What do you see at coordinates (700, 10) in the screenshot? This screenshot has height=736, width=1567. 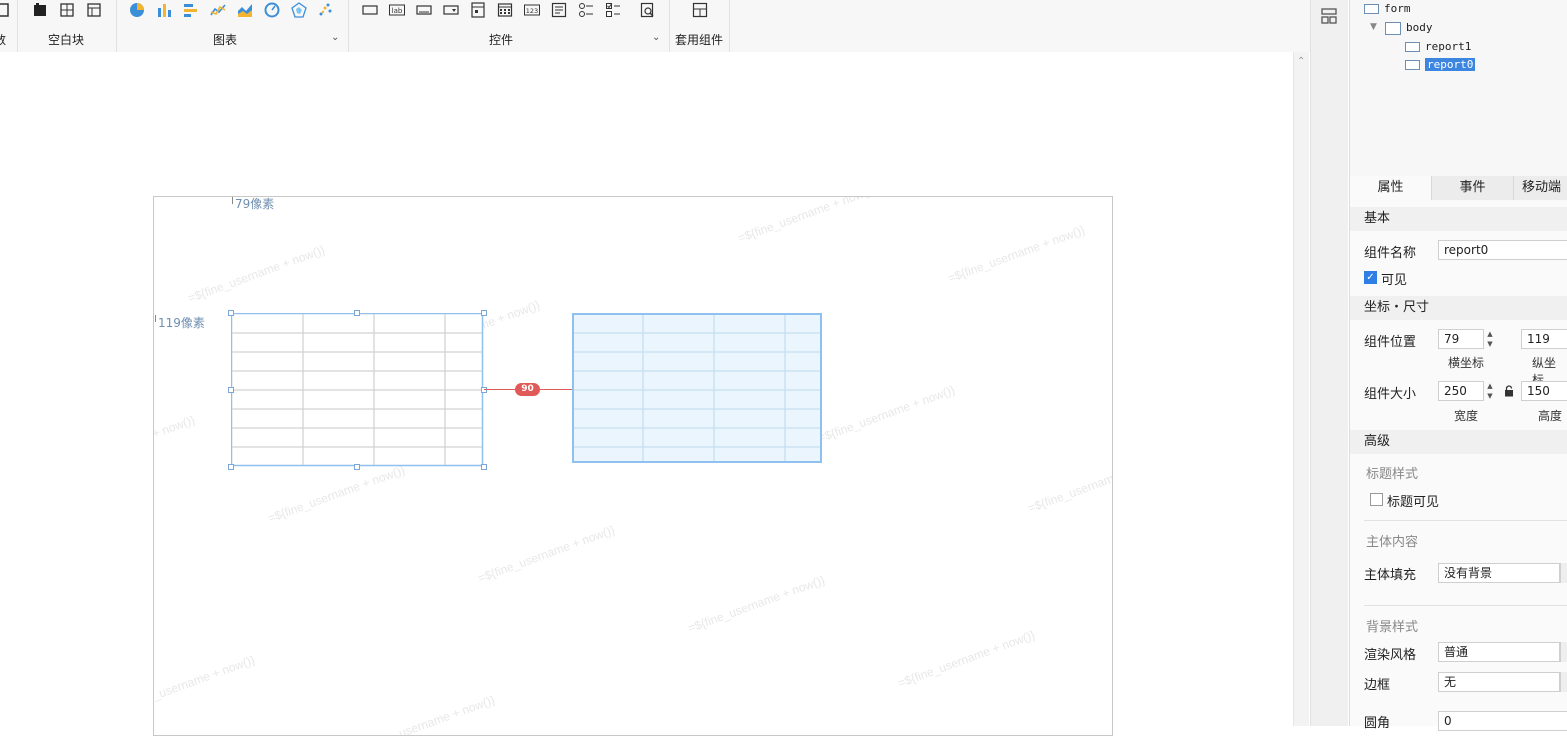 I see `template-component-icon` at bounding box center [700, 10].